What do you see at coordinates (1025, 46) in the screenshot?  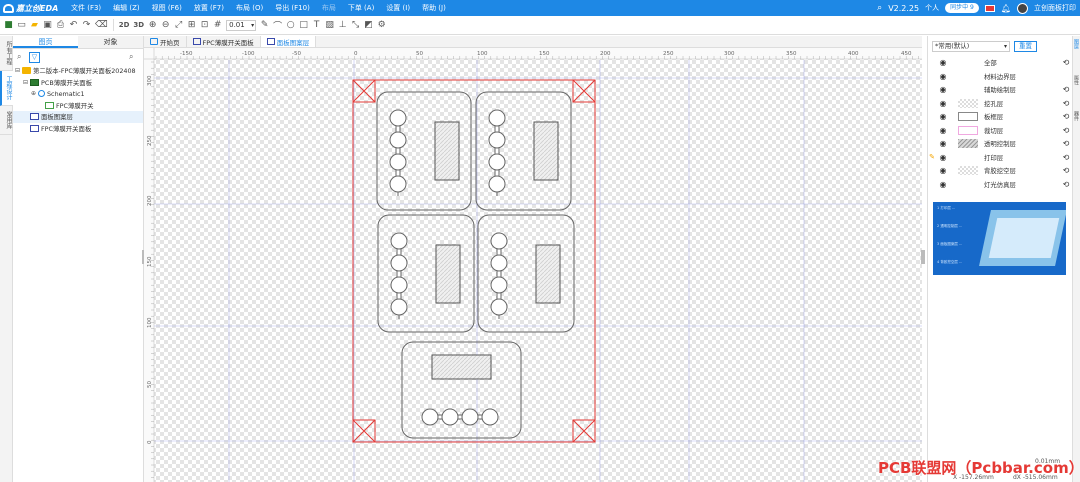 I see `reset-button: 重置` at bounding box center [1025, 46].